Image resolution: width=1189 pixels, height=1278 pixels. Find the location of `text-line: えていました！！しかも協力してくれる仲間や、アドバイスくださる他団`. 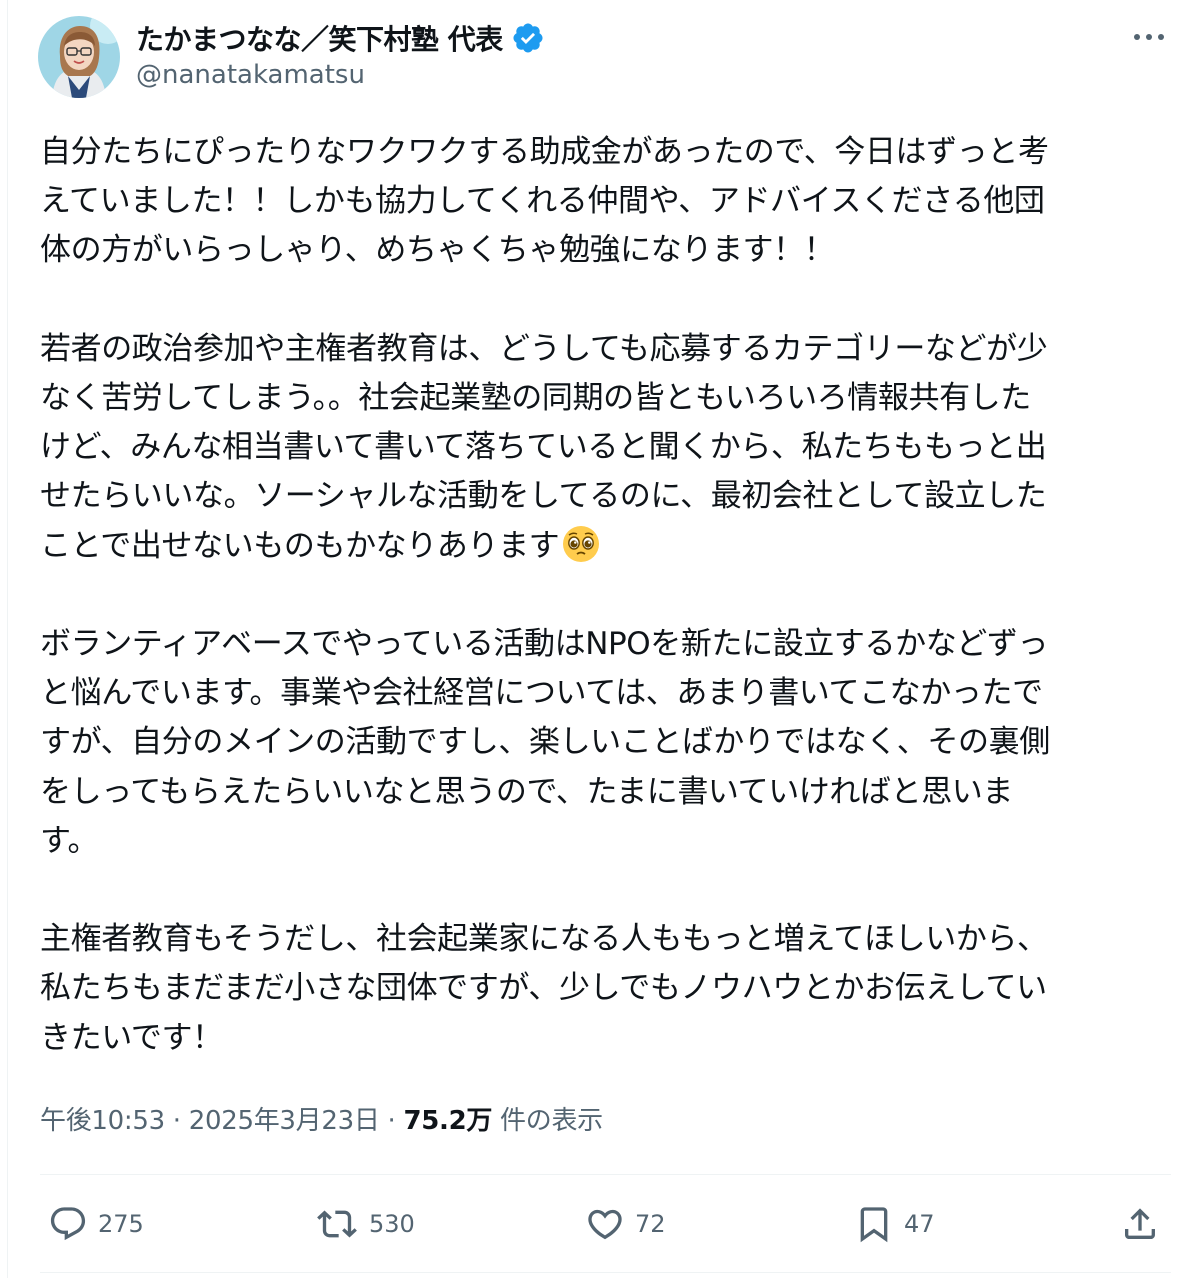

text-line: えていました！！しかも協力してくれる仲間や、アドバイスくださる他団 is located at coordinates (542, 201).